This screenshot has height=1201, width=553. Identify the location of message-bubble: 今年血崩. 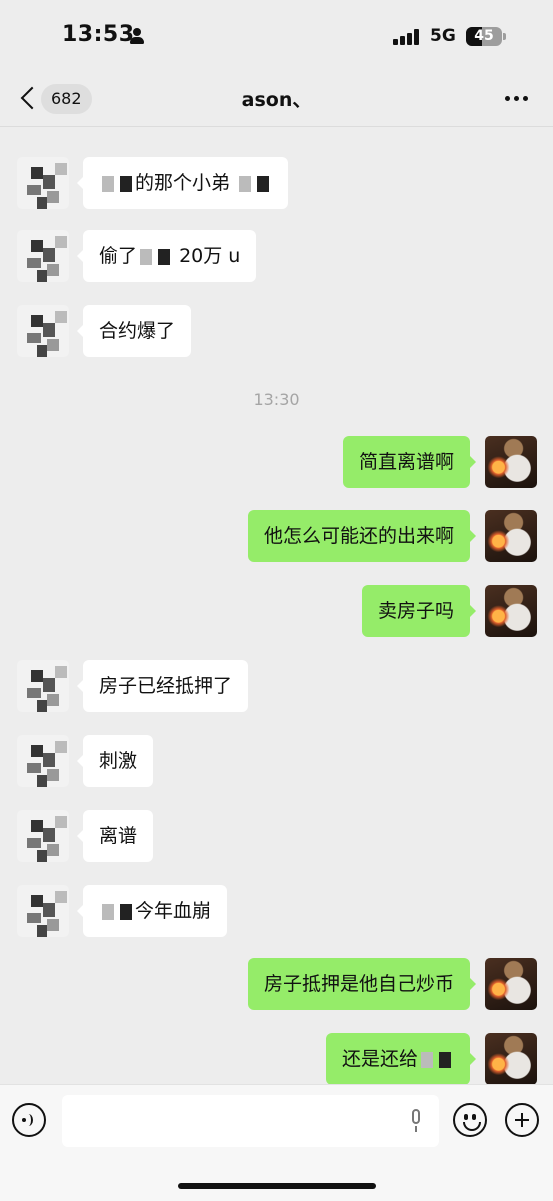
(152, 911).